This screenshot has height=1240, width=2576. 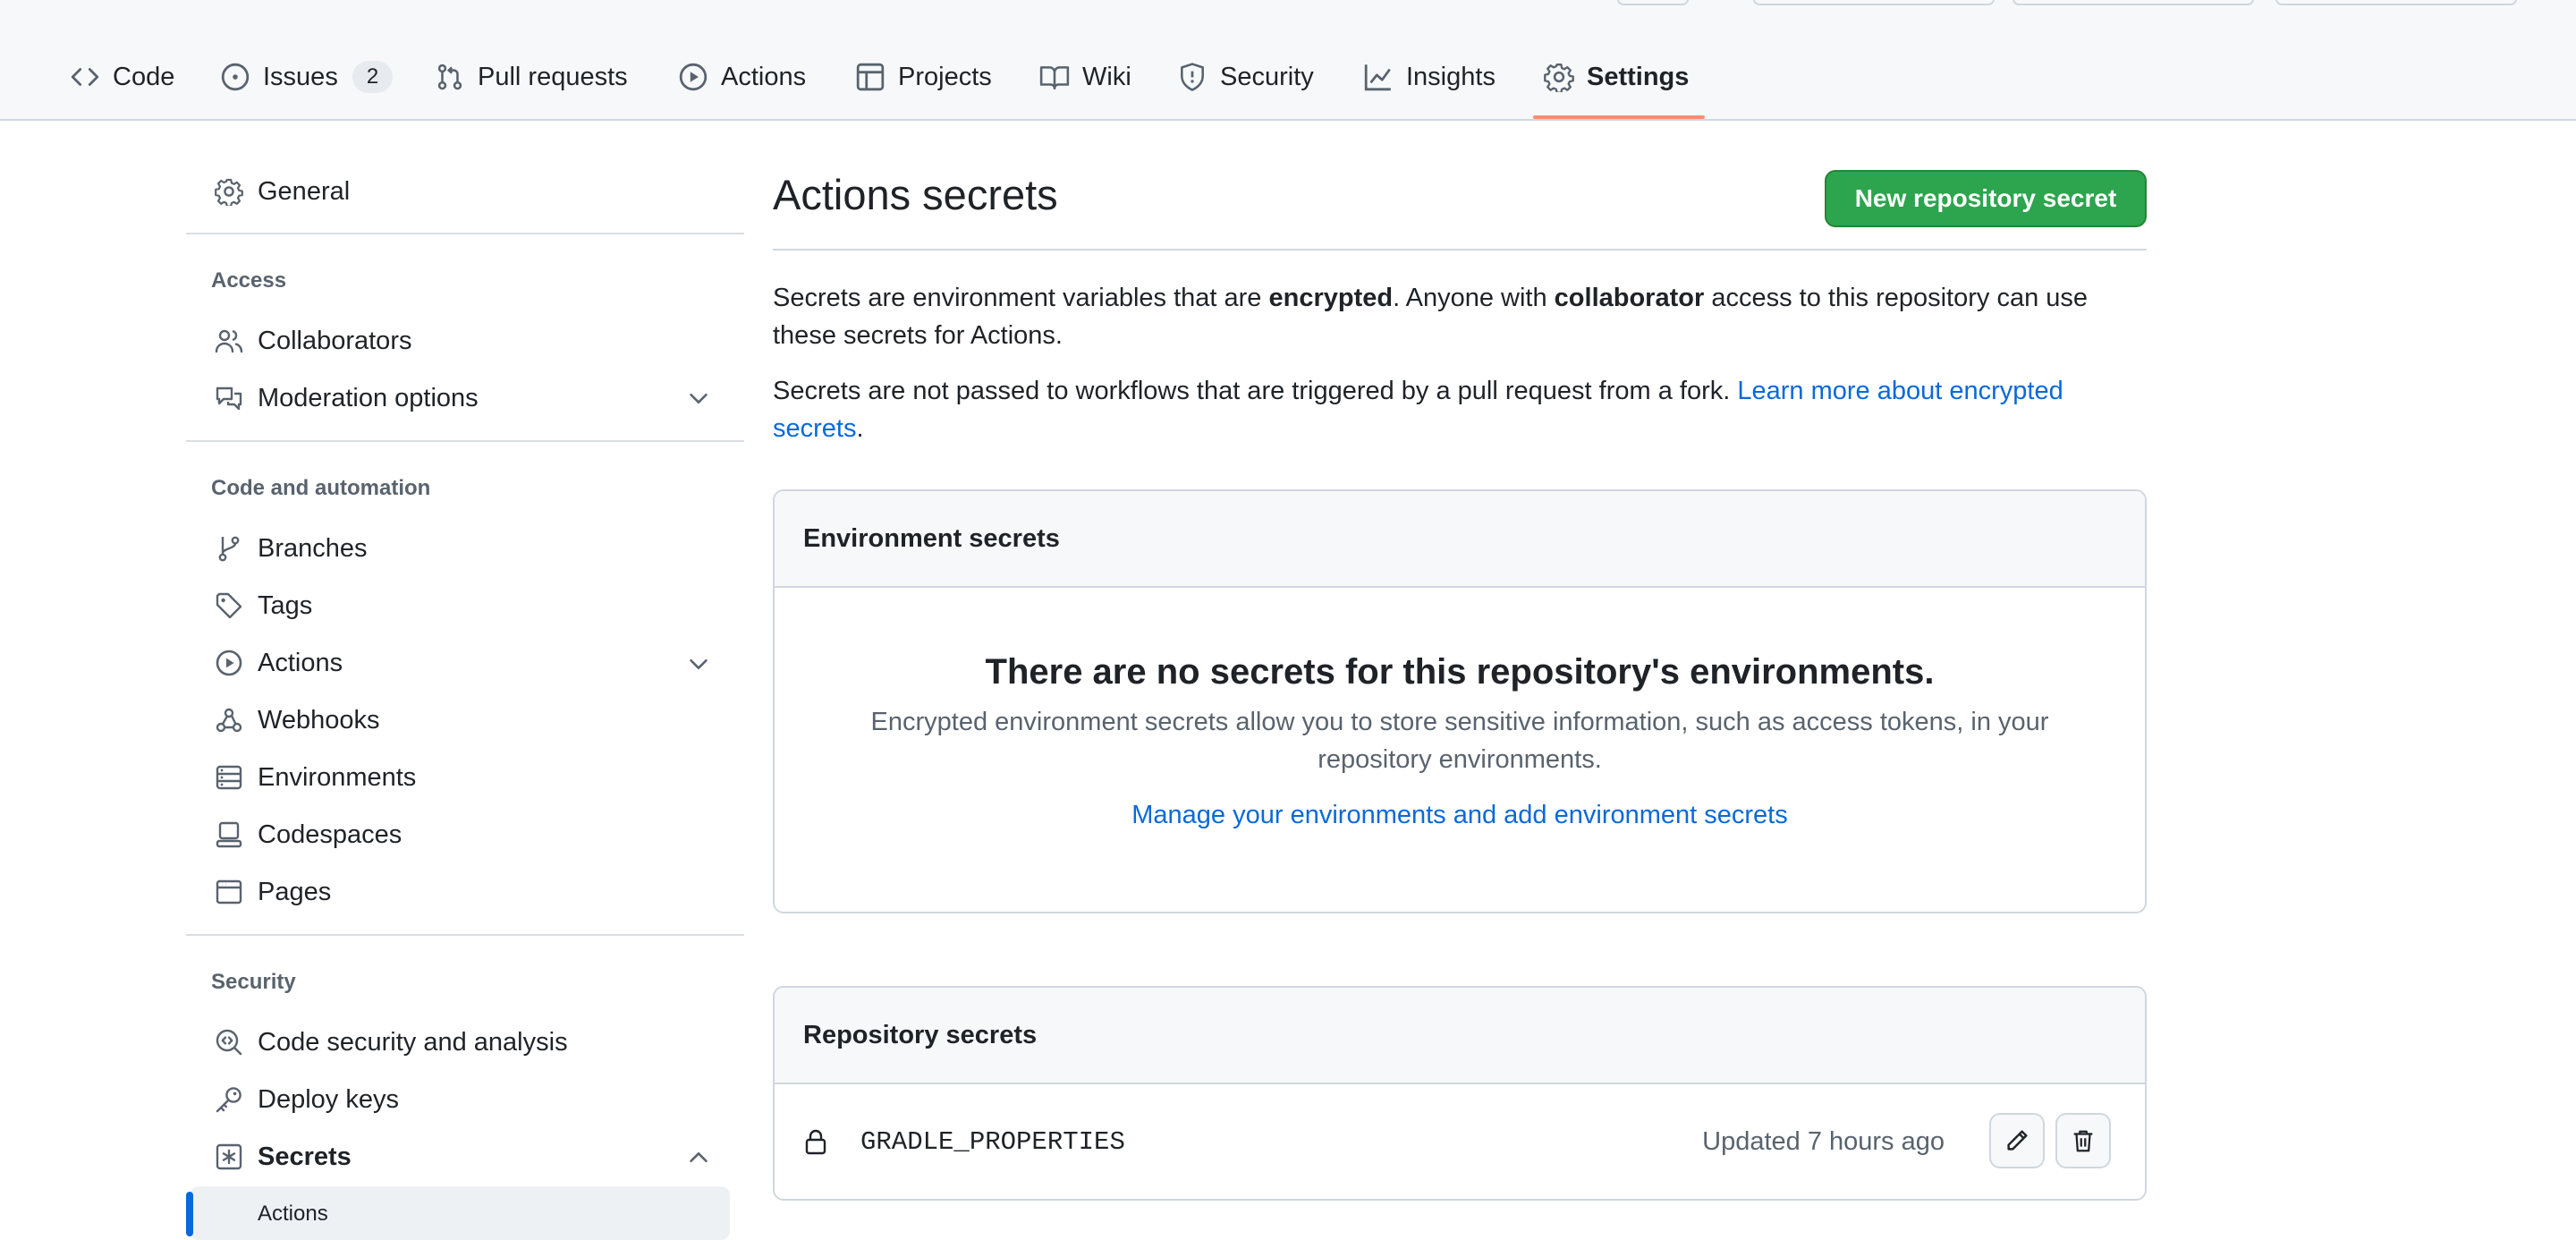 I want to click on tab-projects: Projects, so click(x=923, y=77).